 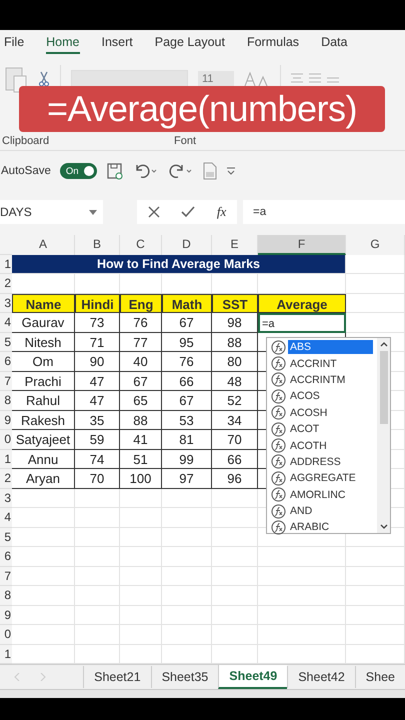 I want to click on row-header: 6, so click(x=6, y=362).